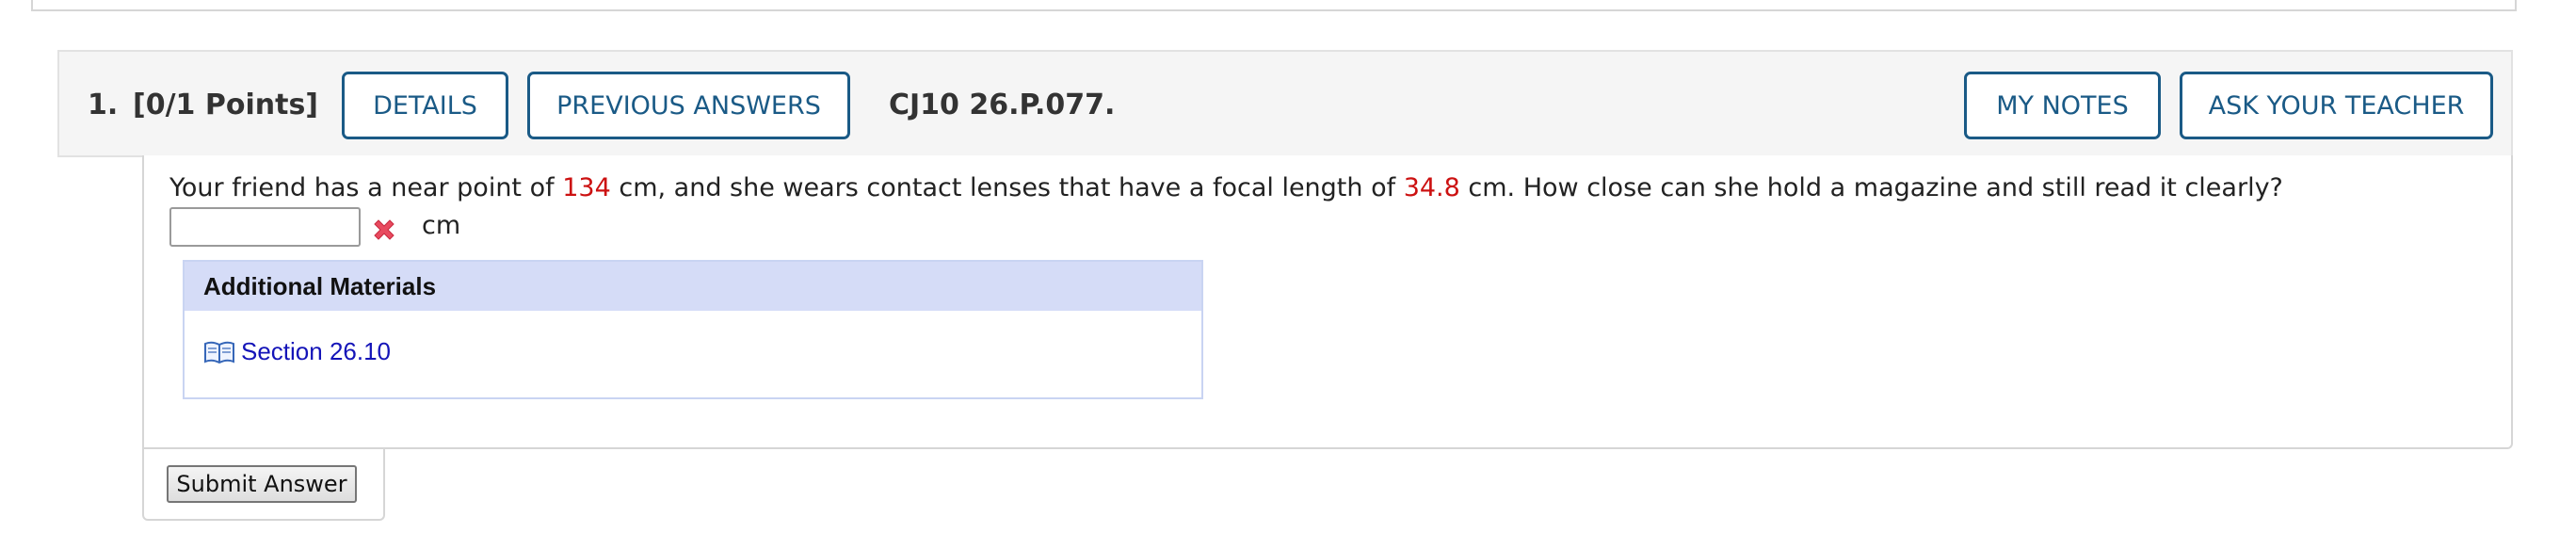 This screenshot has height=533, width=2576. Describe the element at coordinates (441, 225) in the screenshot. I see `answer-unit: cm` at that location.